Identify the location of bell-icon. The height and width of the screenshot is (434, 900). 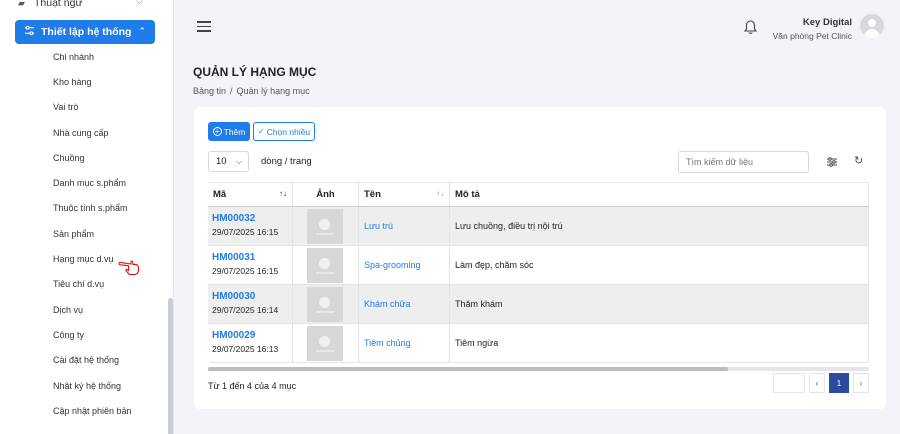
(750, 29).